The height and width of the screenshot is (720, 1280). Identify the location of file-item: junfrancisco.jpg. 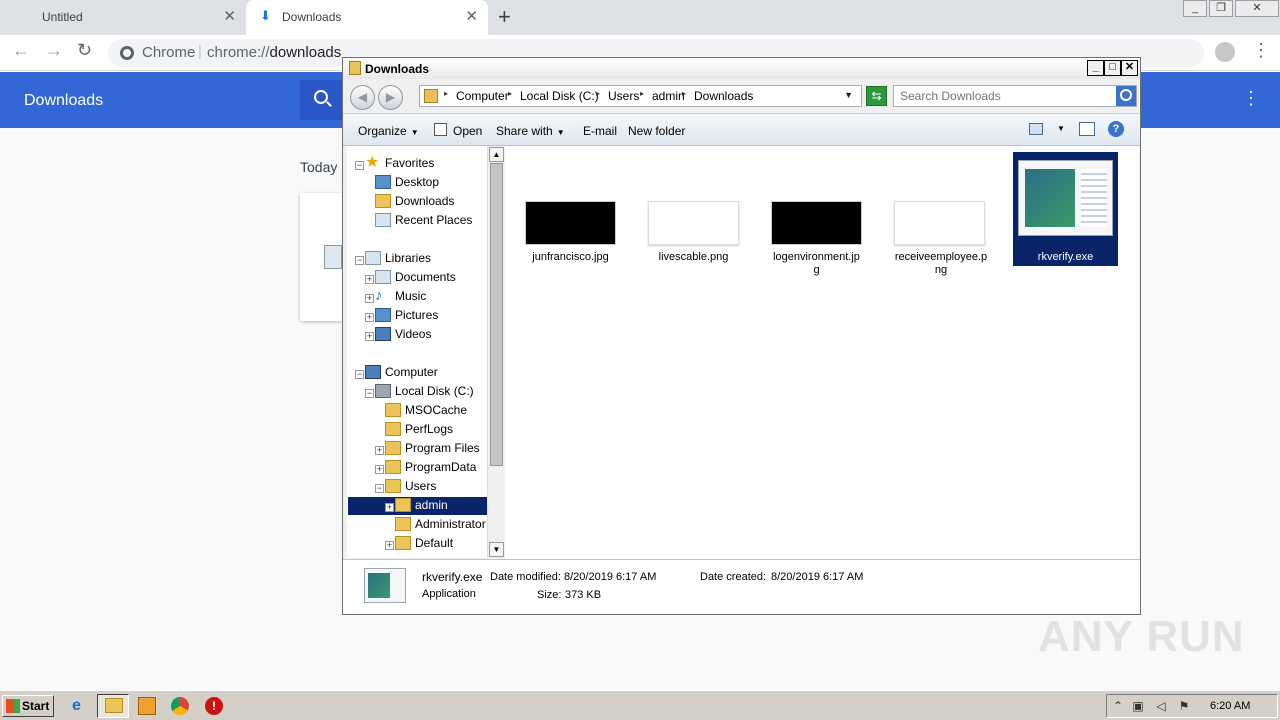
(564, 216).